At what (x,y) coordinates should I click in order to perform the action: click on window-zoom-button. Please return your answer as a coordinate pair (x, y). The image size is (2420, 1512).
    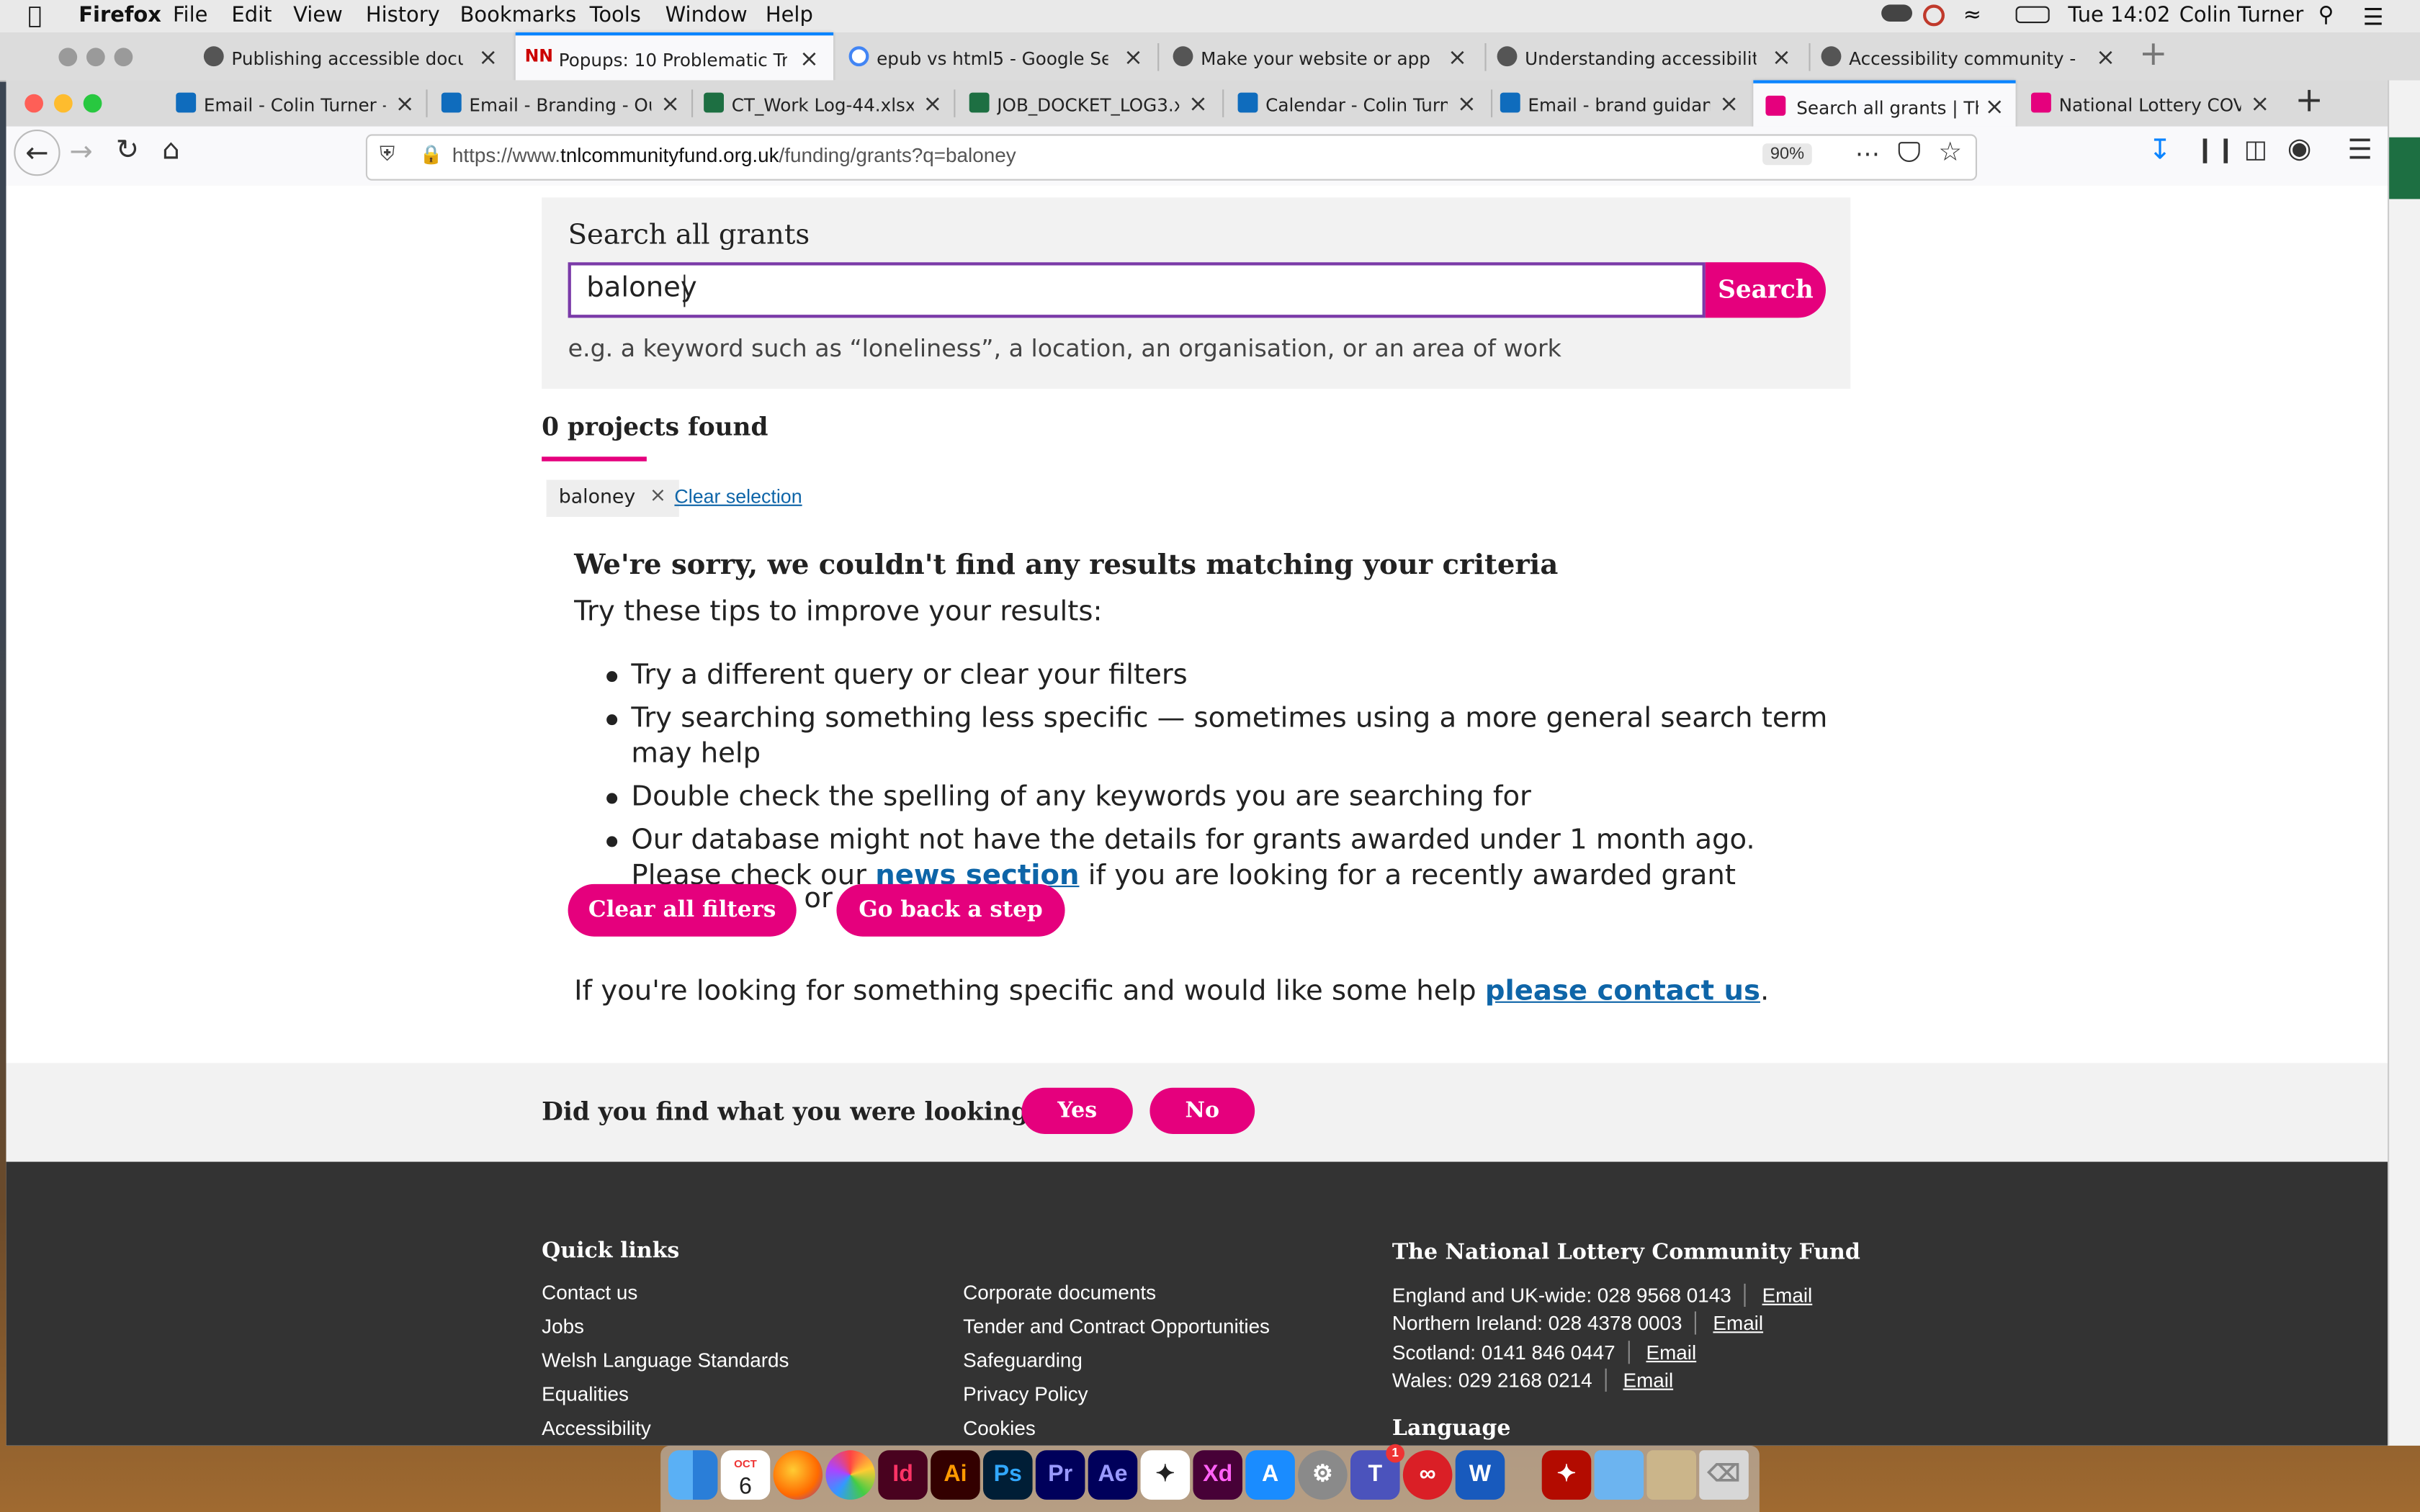
    Looking at the image, I should click on (92, 103).